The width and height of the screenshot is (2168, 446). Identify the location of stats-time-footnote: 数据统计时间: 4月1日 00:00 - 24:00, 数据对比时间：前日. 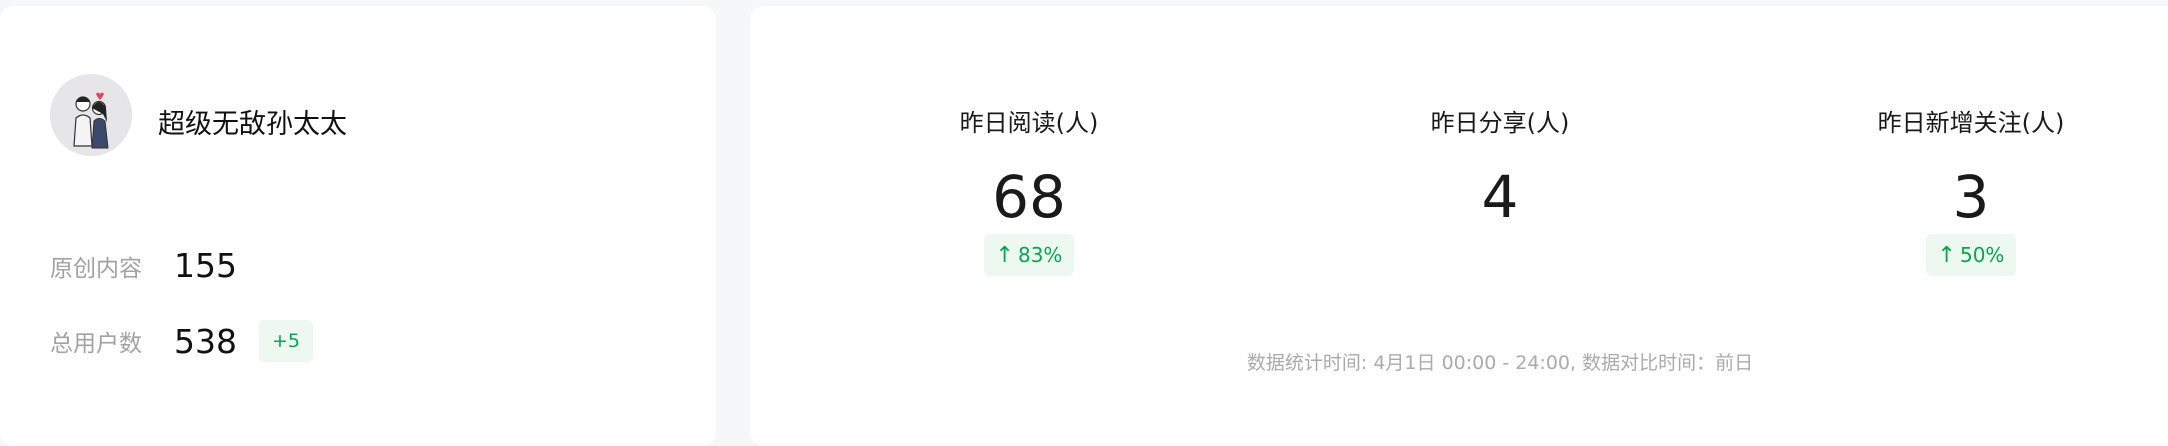
(1500, 363).